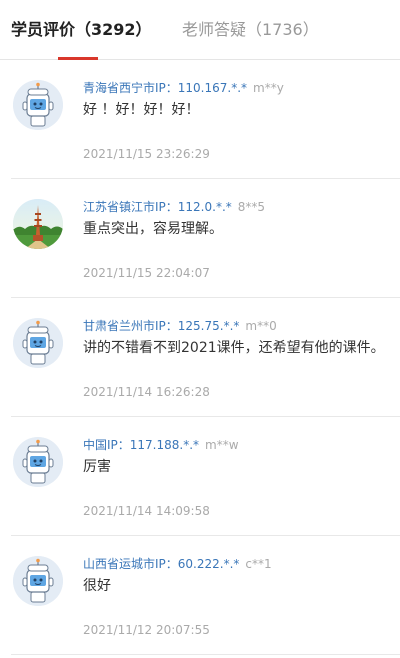 The height and width of the screenshot is (658, 400). I want to click on review-meta: 山西省运城市IP：60.222.*.* c**1, so click(177, 564).